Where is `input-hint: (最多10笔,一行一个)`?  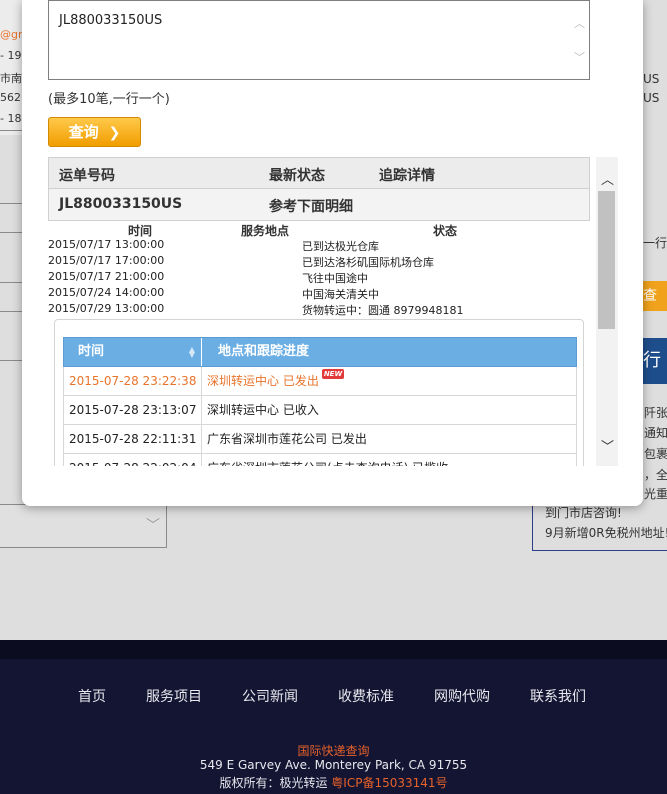
input-hint: (最多10笔,一行一个) is located at coordinates (109, 99).